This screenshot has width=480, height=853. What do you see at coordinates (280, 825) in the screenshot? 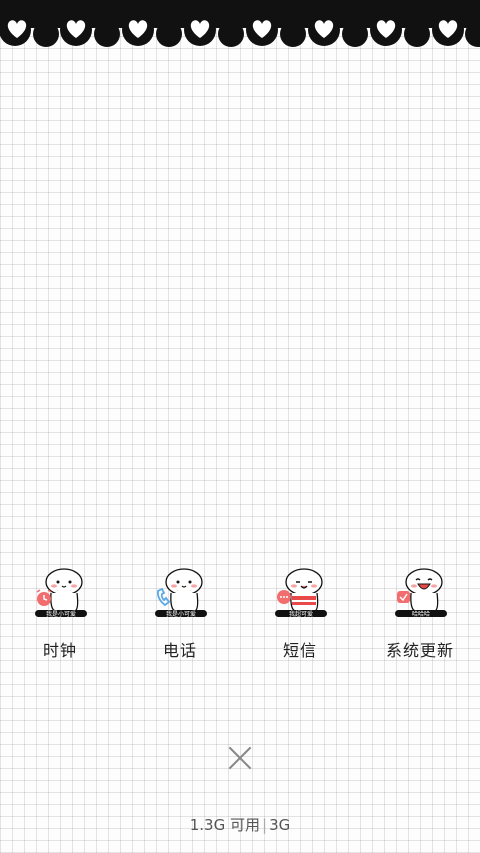
I see `memory-total: 3G` at bounding box center [280, 825].